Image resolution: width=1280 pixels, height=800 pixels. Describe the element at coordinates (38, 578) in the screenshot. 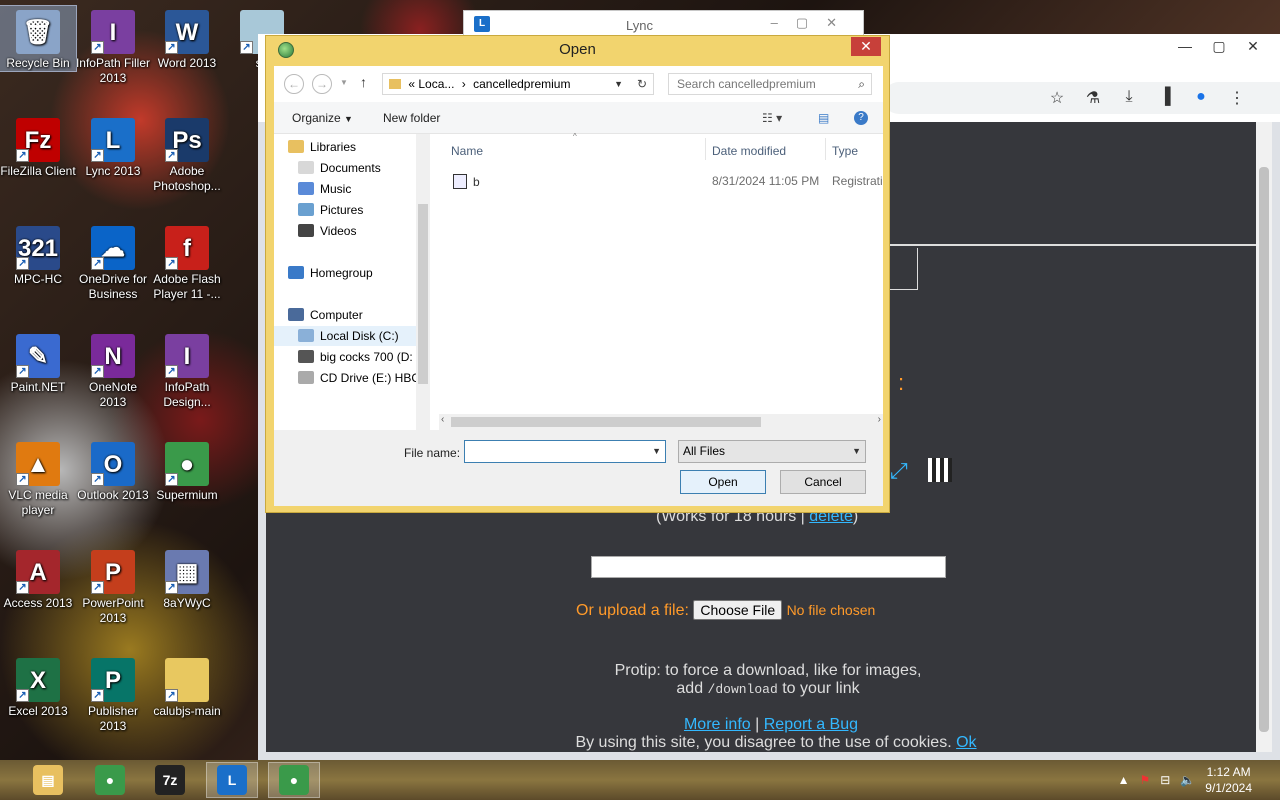

I see `desktop-icon: A ↗ Access 2013` at that location.